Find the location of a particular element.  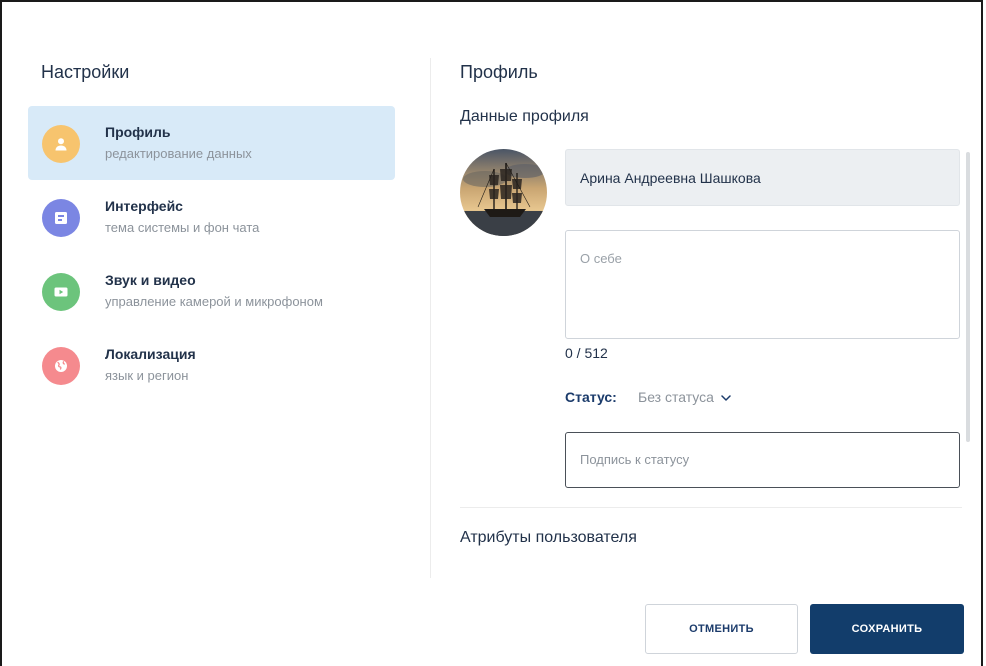

sidebar-item-localization: Локализация язык и регион is located at coordinates (211, 365).